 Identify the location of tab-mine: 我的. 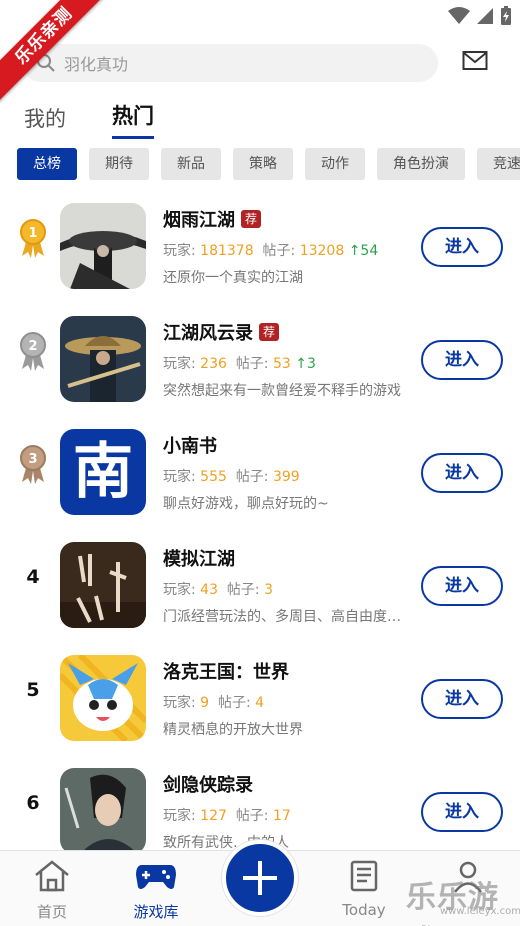
(45, 121).